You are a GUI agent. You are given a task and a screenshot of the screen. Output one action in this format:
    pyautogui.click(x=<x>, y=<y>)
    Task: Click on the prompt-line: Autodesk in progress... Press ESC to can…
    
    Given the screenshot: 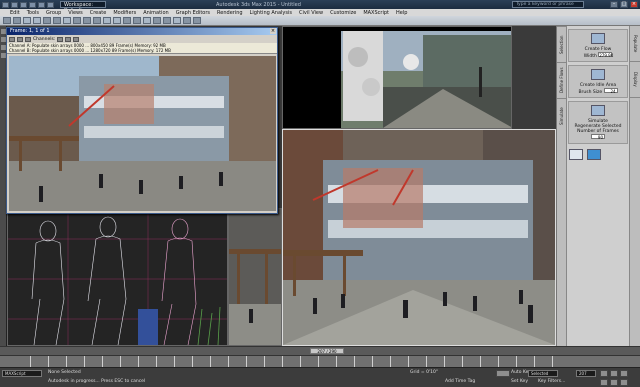 What is the action you would take?
    pyautogui.click(x=97, y=381)
    